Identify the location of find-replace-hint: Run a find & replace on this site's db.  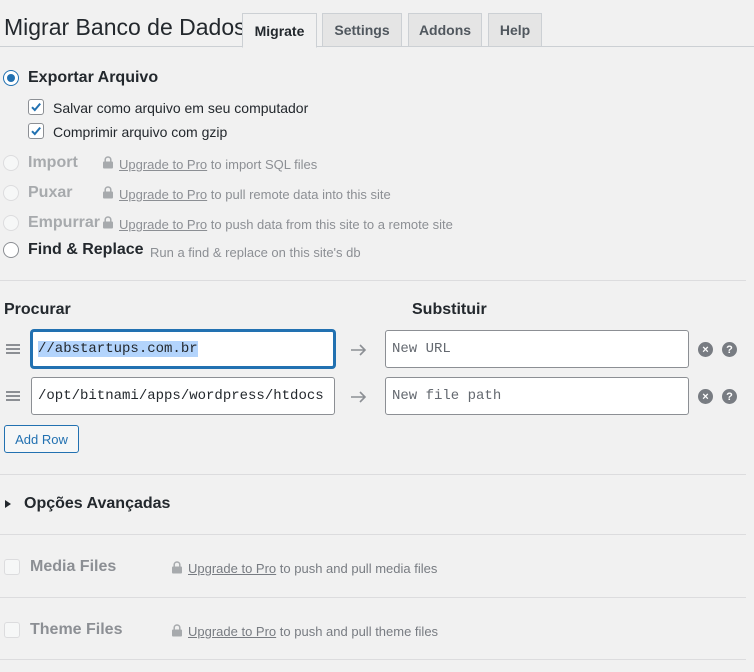
(255, 252).